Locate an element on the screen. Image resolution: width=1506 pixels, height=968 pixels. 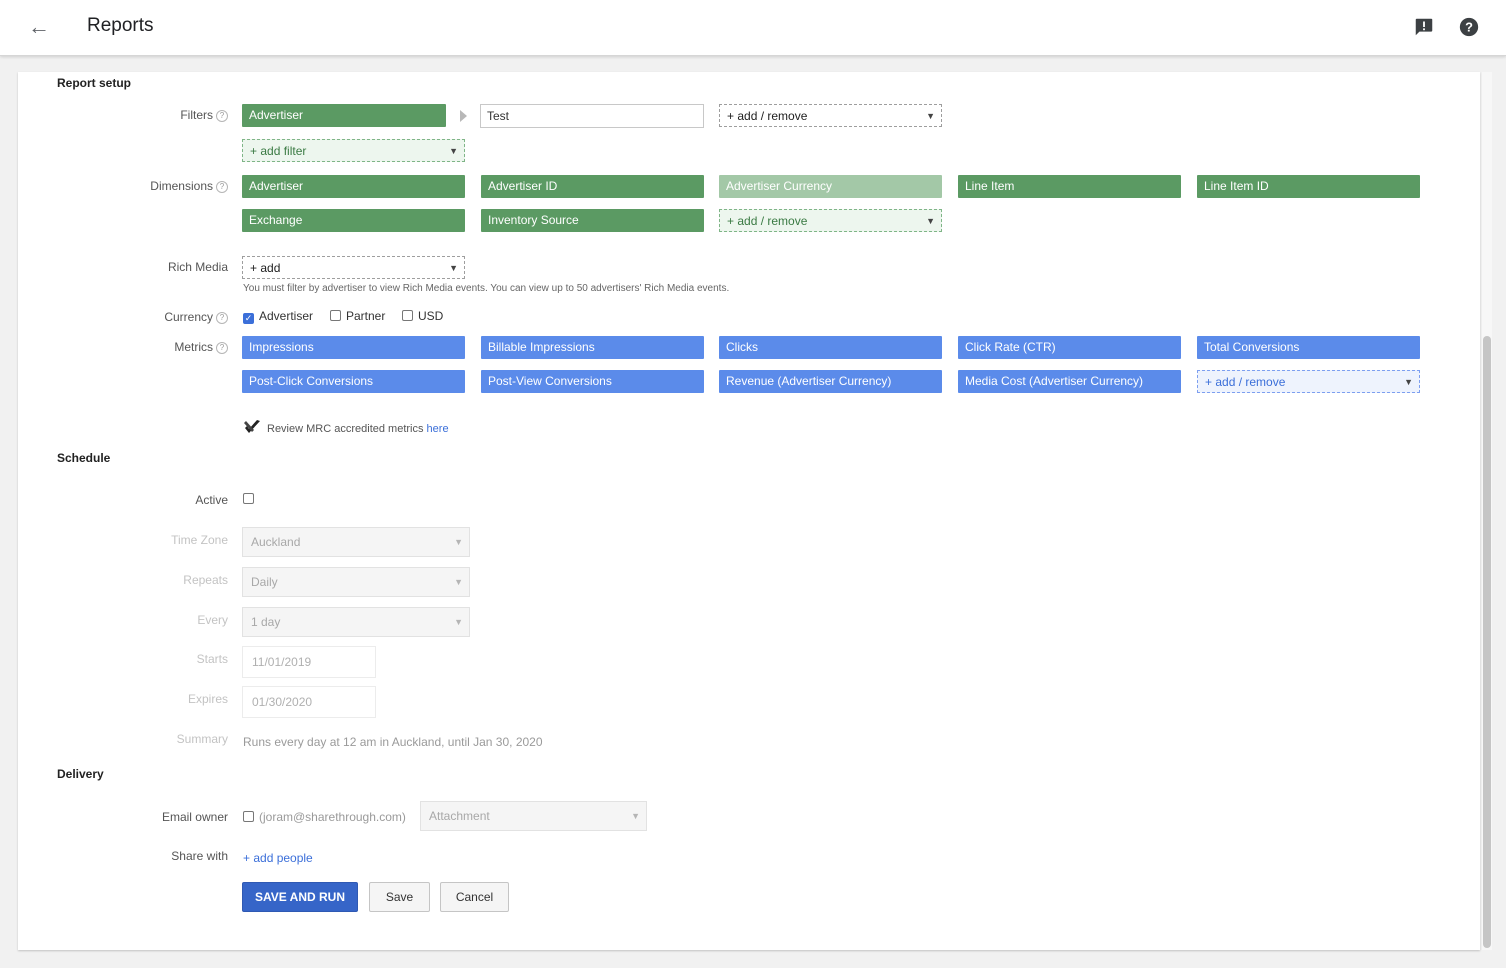
currency-label-text: Currency is located at coordinates (188, 317).